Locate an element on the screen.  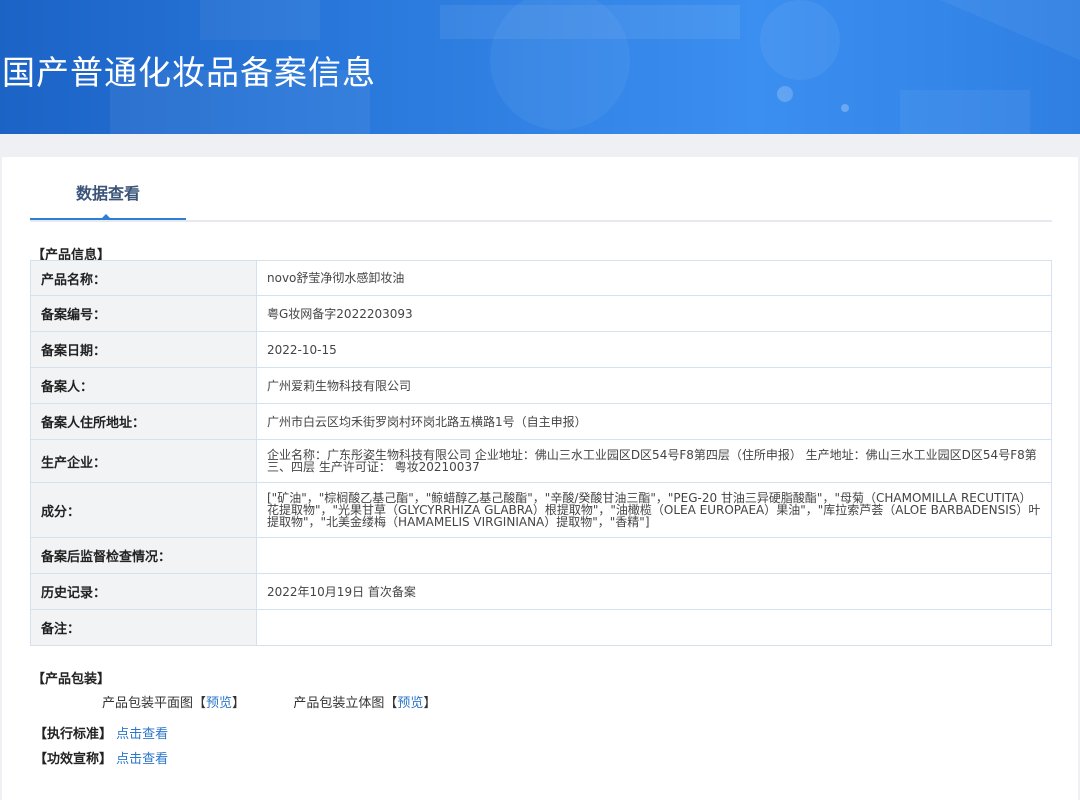
tab-data-view: 数据查看 is located at coordinates (108, 196).